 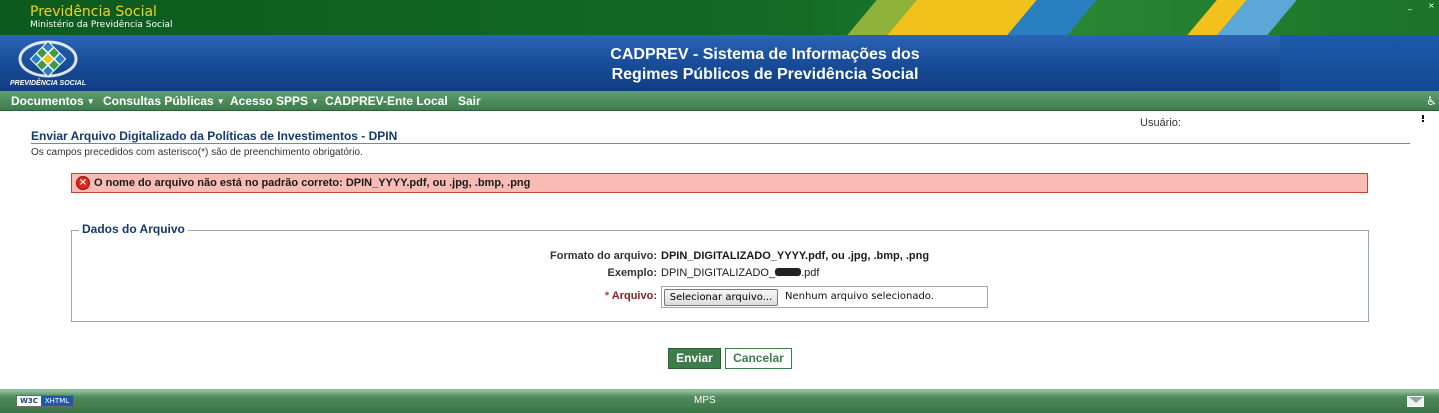 What do you see at coordinates (859, 296) in the screenshot?
I see `file-status: Nenhum arquivo selecionado.` at bounding box center [859, 296].